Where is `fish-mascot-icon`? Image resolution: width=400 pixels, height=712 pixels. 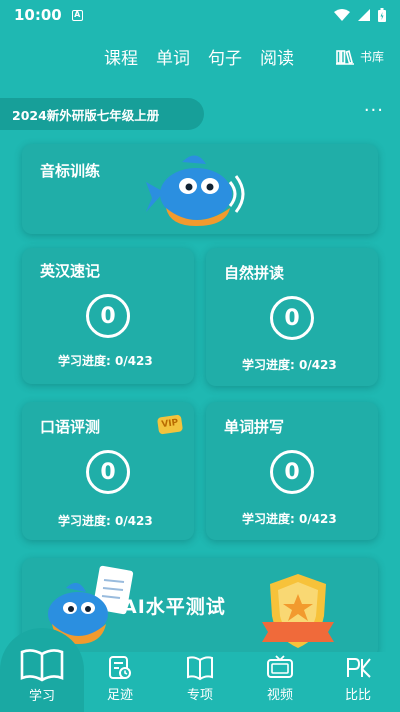 fish-mascot-icon is located at coordinates (195, 190).